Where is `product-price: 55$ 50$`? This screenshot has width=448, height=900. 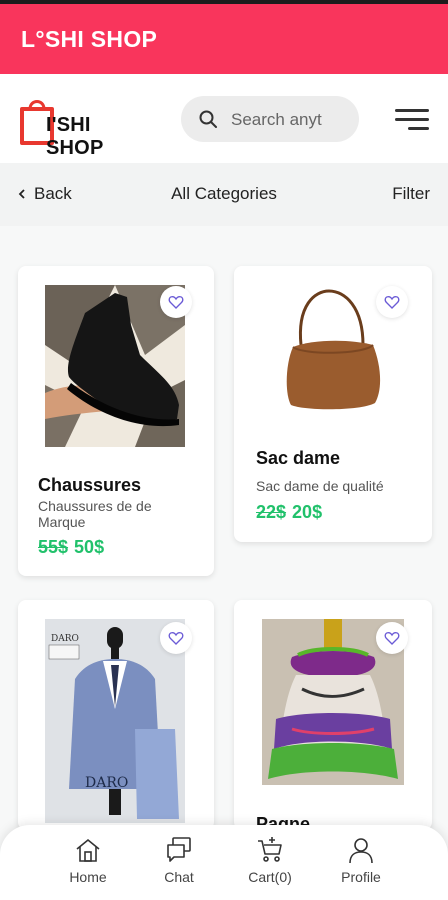 product-price: 55$ 50$ is located at coordinates (71, 547).